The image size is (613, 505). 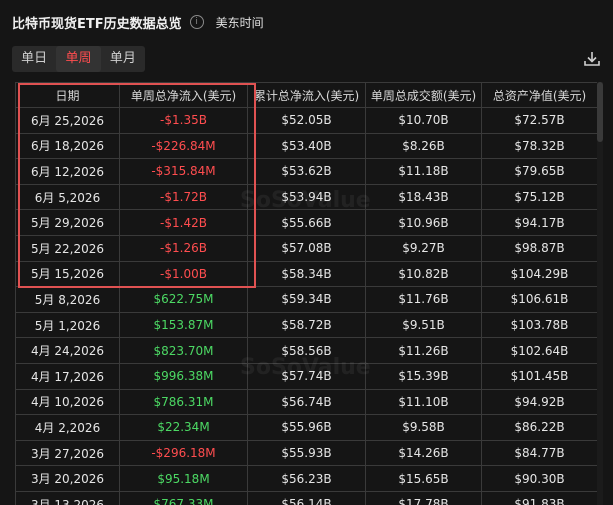 What do you see at coordinates (600, 112) in the screenshot?
I see `scrollbar-thumb` at bounding box center [600, 112].